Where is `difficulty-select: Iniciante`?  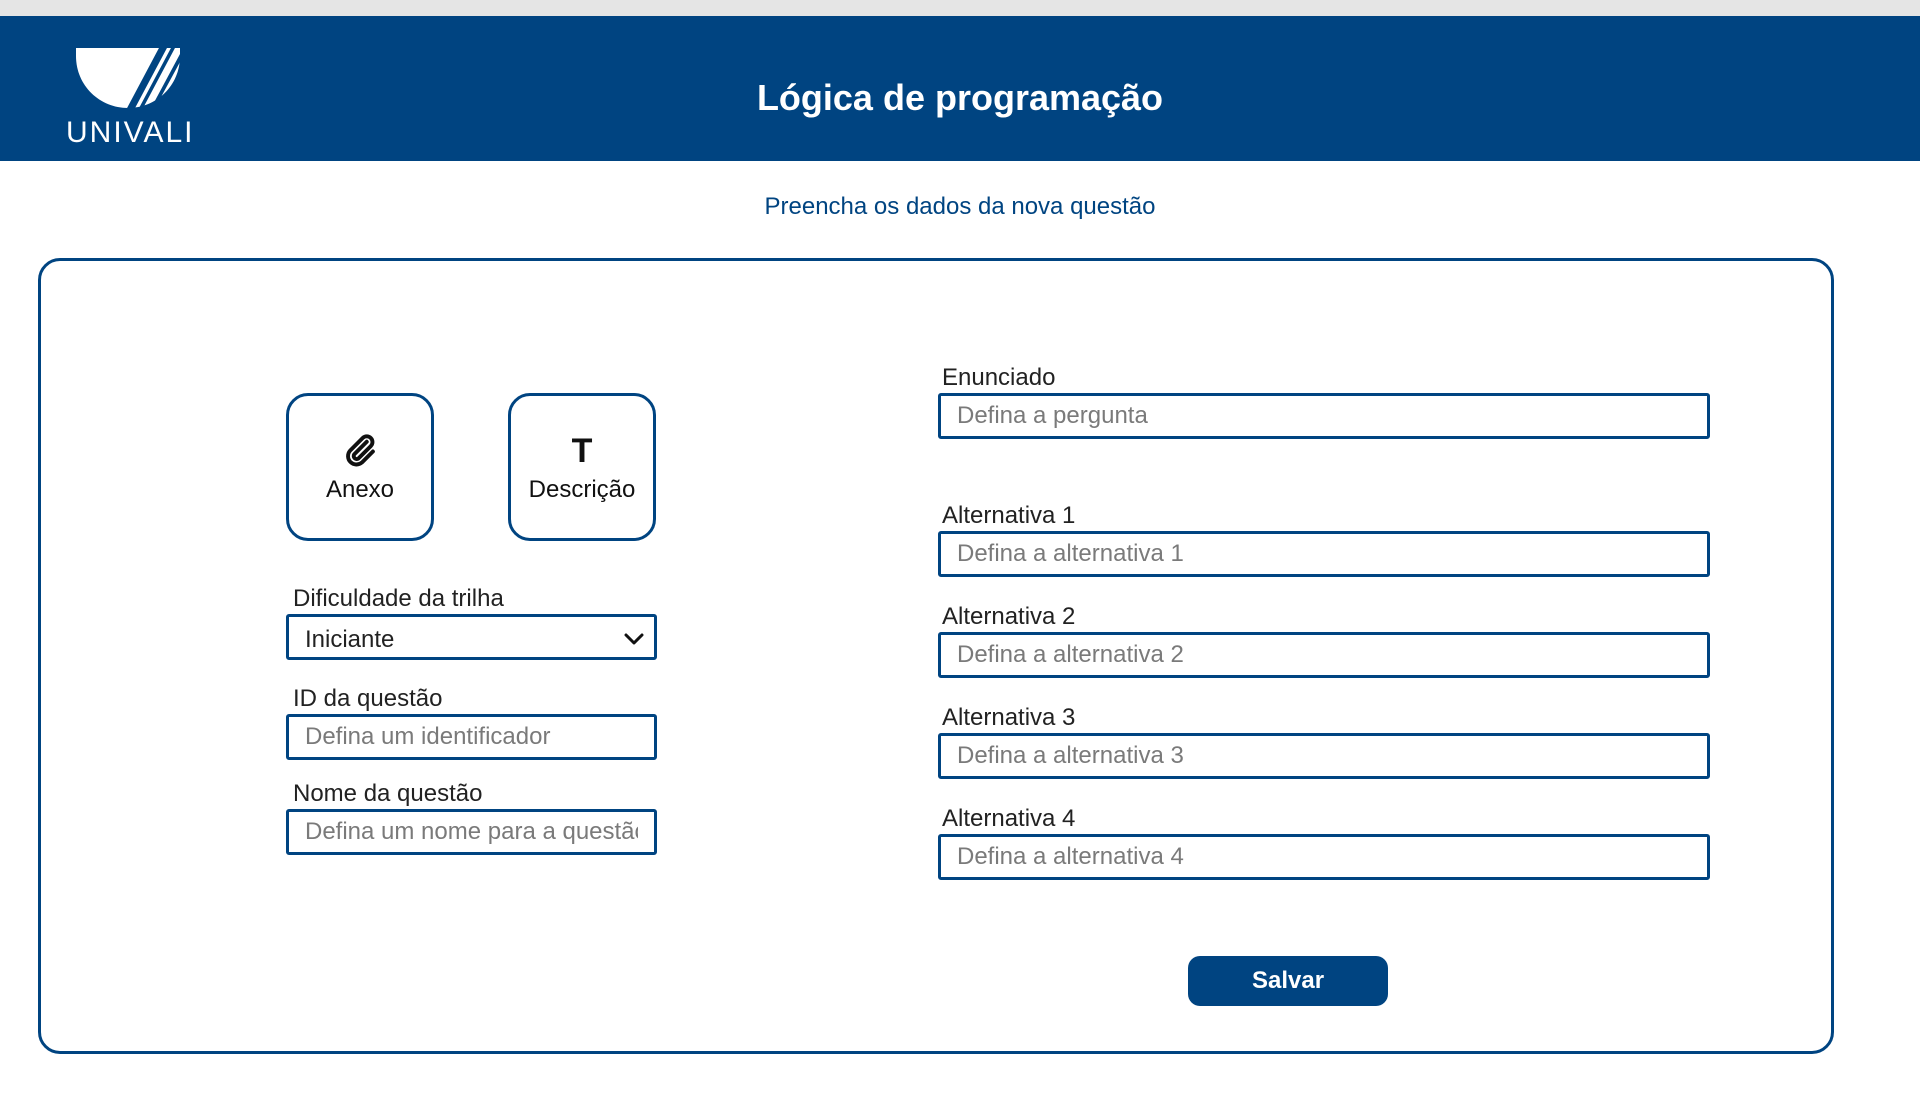 difficulty-select: Iniciante is located at coordinates (471, 637).